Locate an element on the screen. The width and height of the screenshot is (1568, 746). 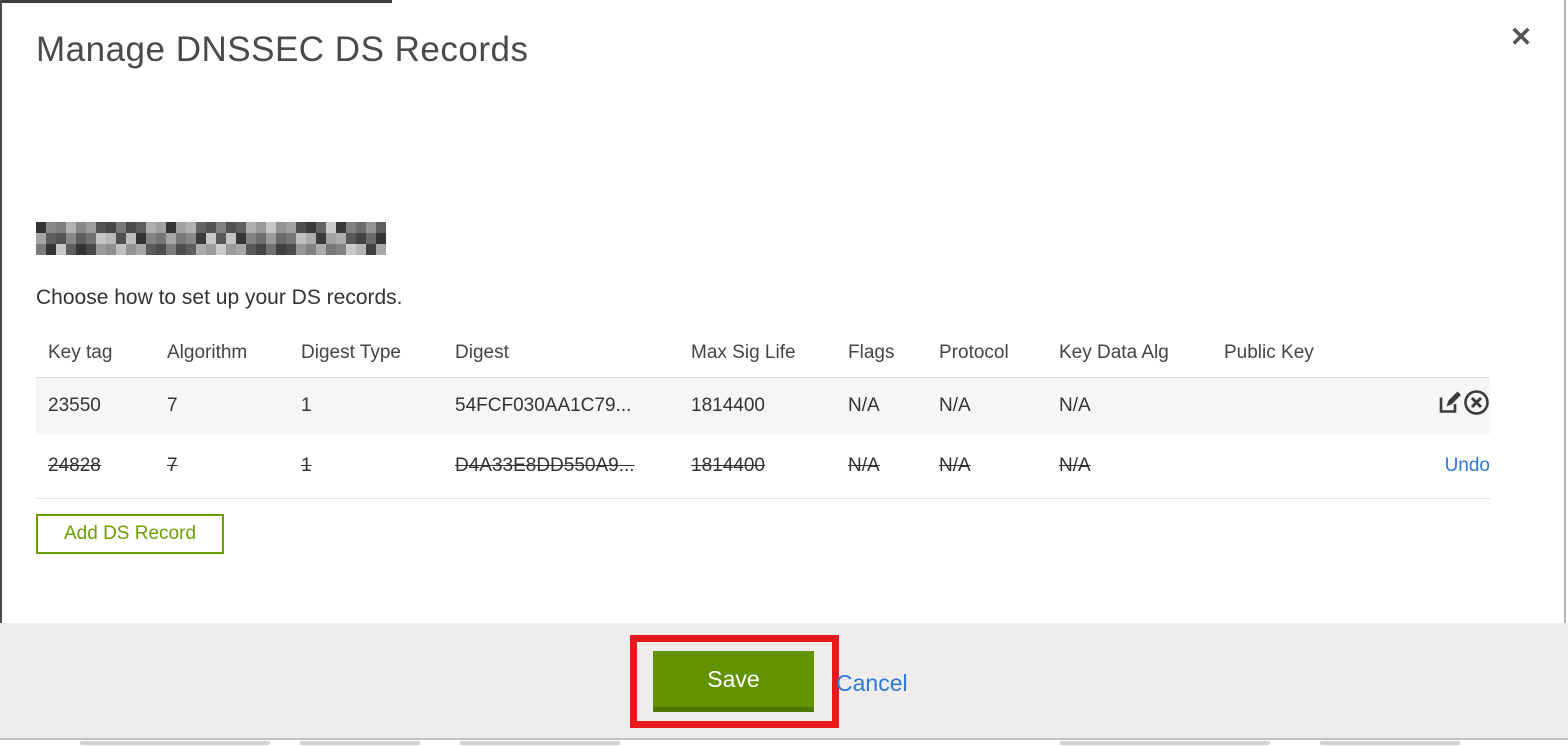
edit-icon is located at coordinates (1449, 405).